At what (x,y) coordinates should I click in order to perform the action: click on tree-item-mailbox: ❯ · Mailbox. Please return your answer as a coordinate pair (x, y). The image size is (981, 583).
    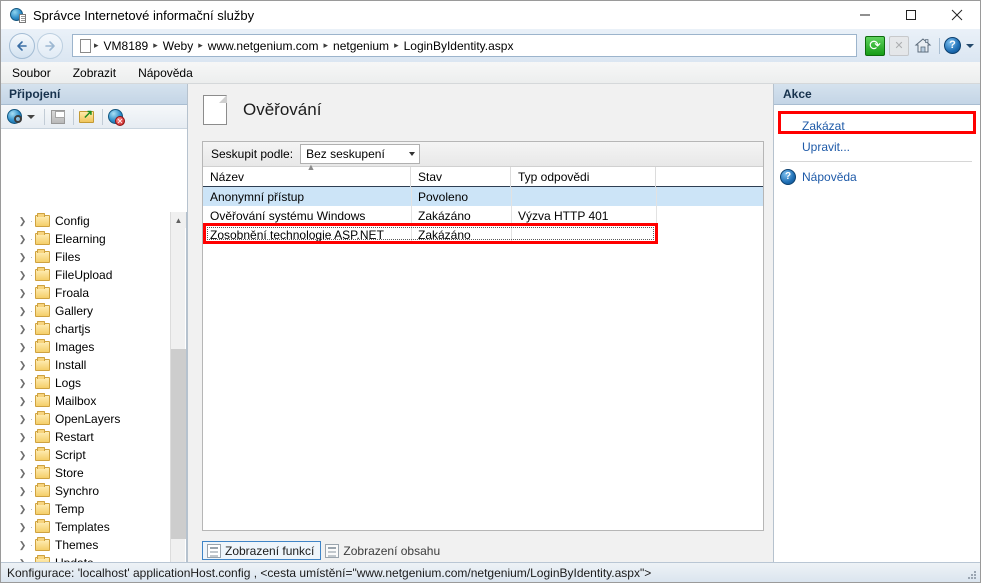
    Looking at the image, I should click on (86, 401).